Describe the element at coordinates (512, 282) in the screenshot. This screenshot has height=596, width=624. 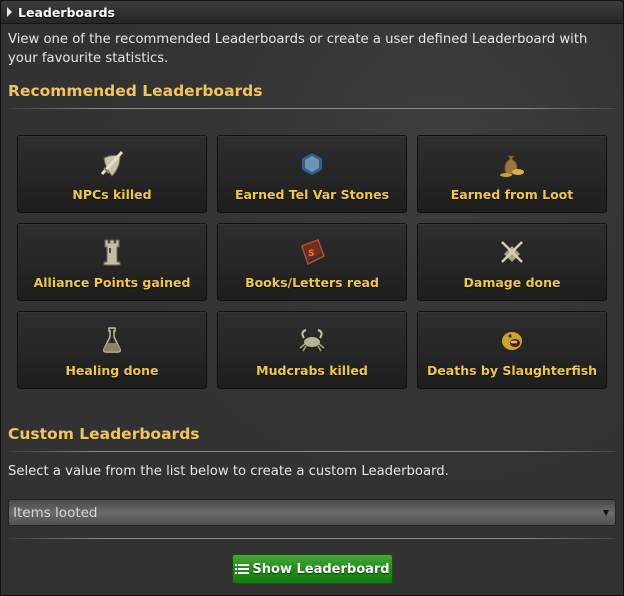
I see `tile-label: Damage done` at that location.